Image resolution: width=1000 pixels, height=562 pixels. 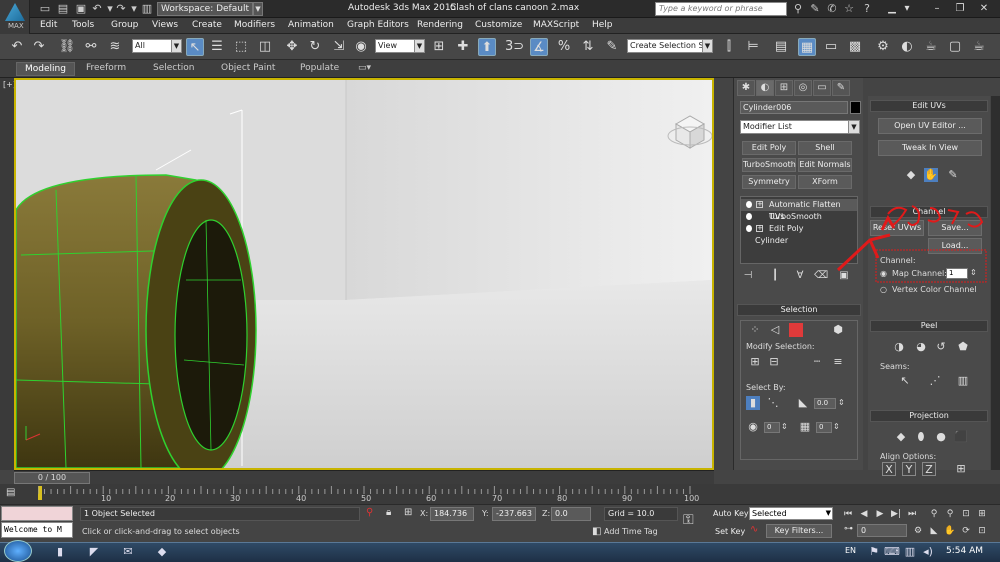 What do you see at coordinates (800, 276) in the screenshot?
I see `make-unique-icon: ∀` at bounding box center [800, 276].